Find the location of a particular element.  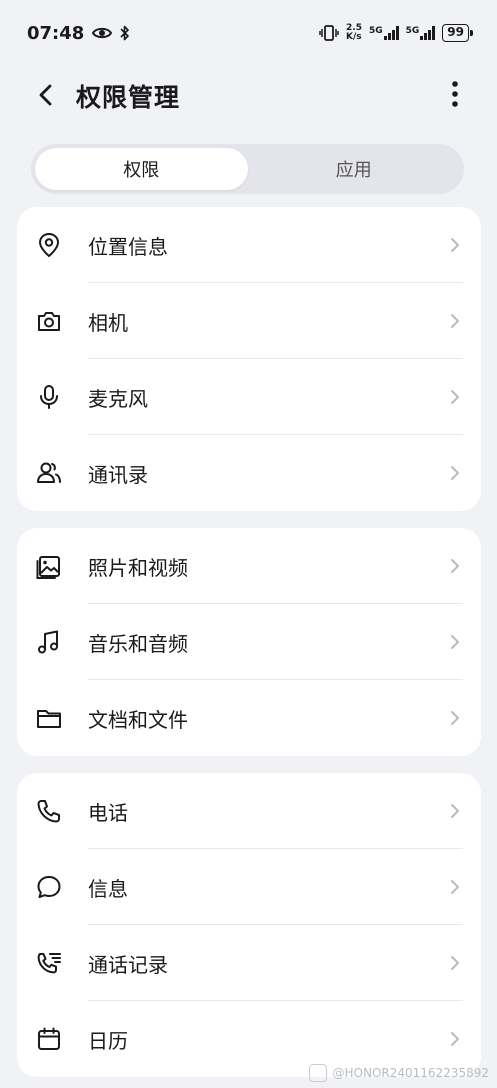

status-bar: 07:48 2.5 K/s 5G 5G 99 is located at coordinates (248, 33).